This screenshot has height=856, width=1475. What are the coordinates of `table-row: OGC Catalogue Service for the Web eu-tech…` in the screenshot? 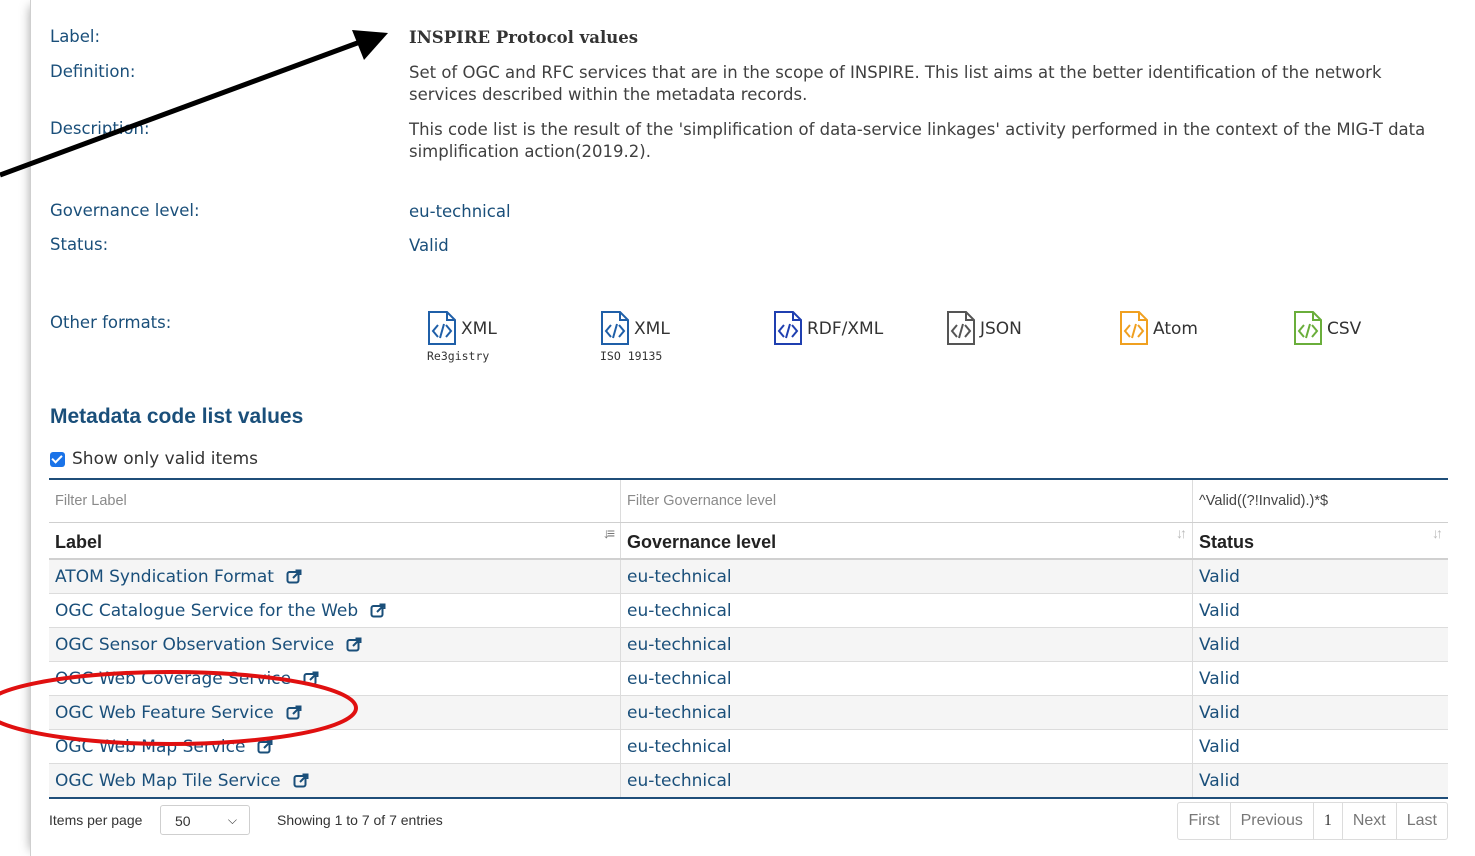 It's located at (748, 611).